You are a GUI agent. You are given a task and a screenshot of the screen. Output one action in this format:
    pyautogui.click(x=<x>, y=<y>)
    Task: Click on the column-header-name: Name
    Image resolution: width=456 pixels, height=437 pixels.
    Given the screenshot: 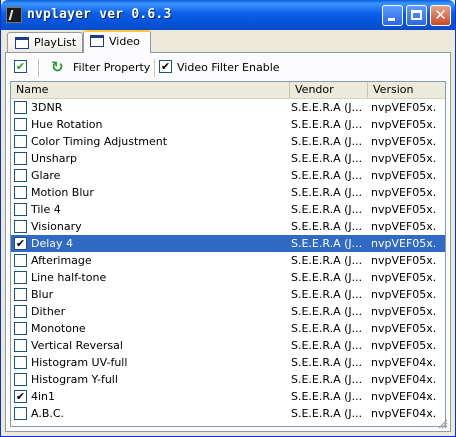 What is the action you would take?
    pyautogui.click(x=150, y=90)
    